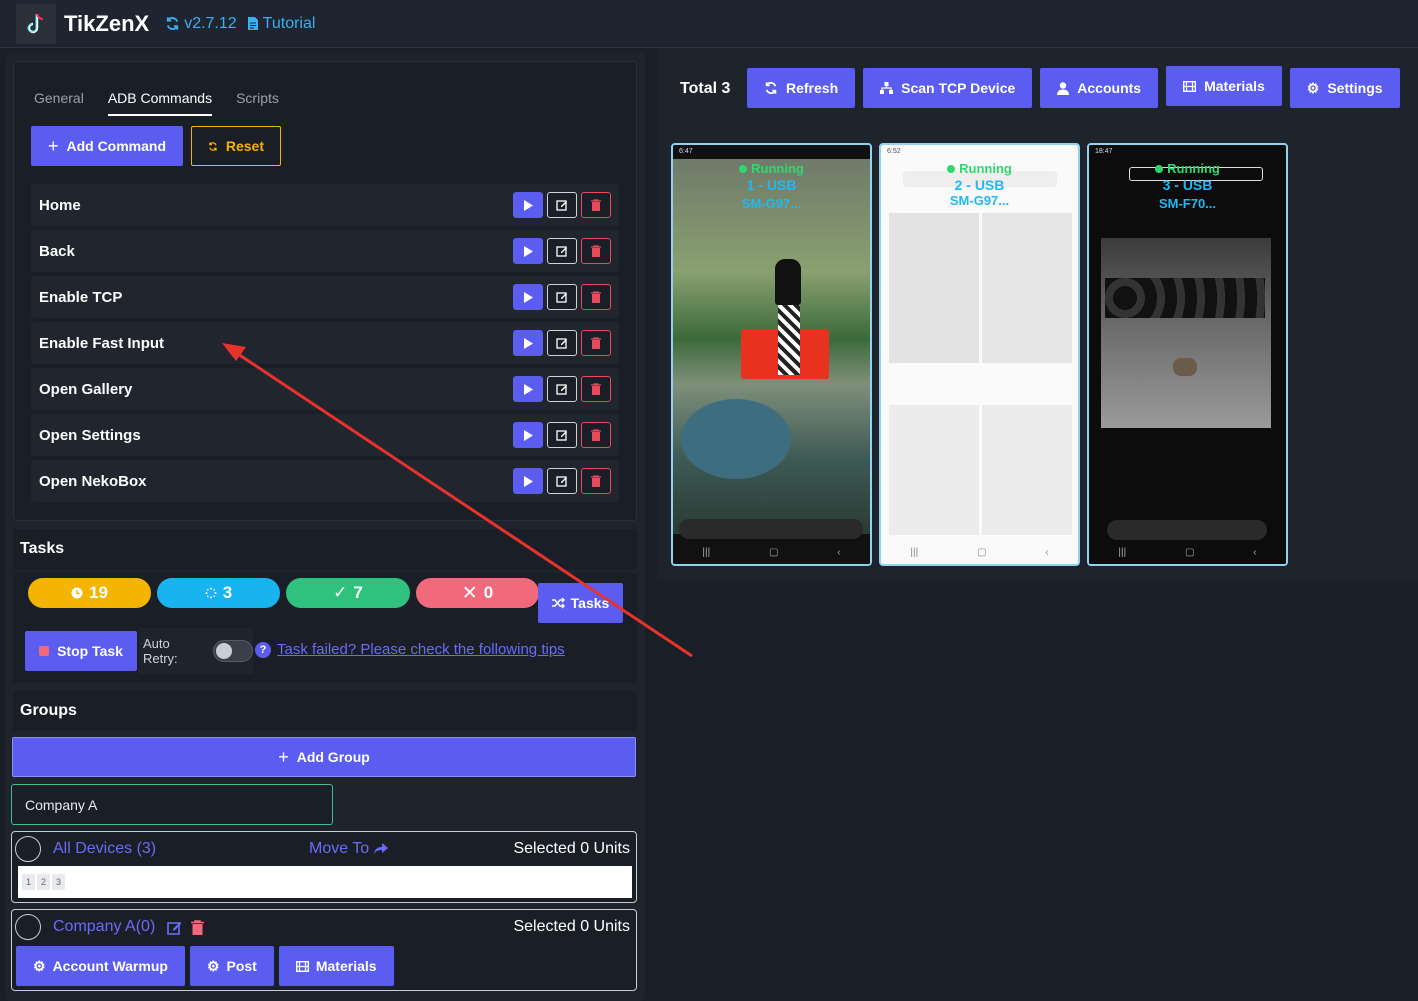  I want to click on select-company-checkbox, so click(28, 927).